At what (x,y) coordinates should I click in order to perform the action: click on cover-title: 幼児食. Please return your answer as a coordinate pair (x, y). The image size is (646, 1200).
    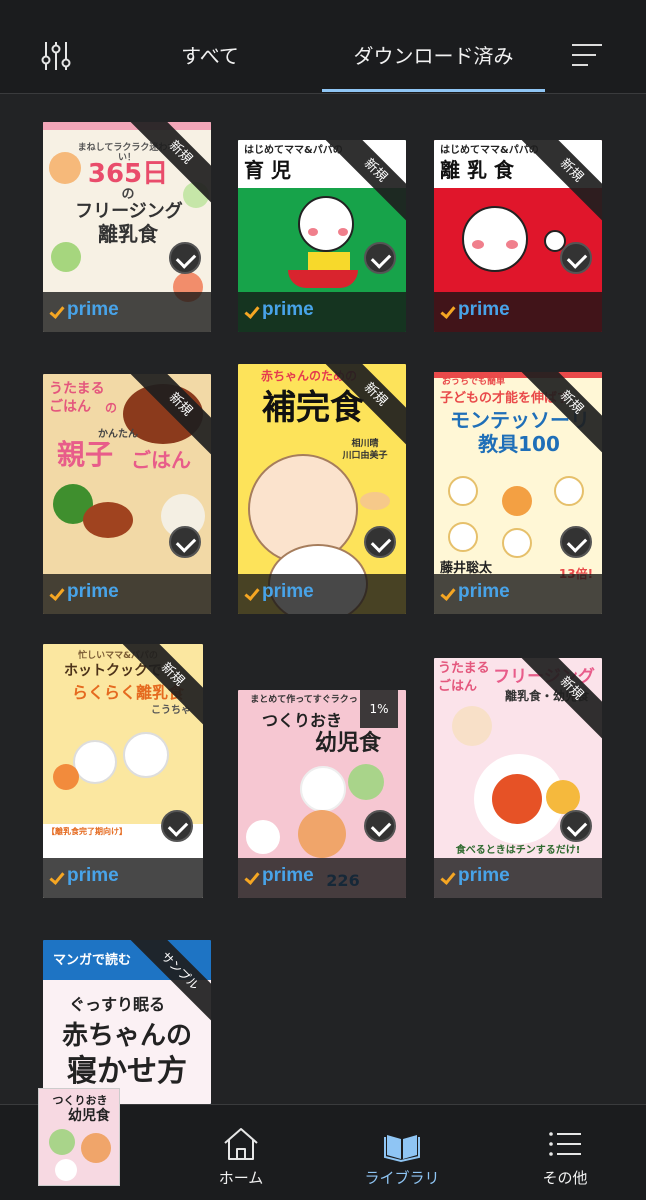
    Looking at the image, I should click on (347, 743).